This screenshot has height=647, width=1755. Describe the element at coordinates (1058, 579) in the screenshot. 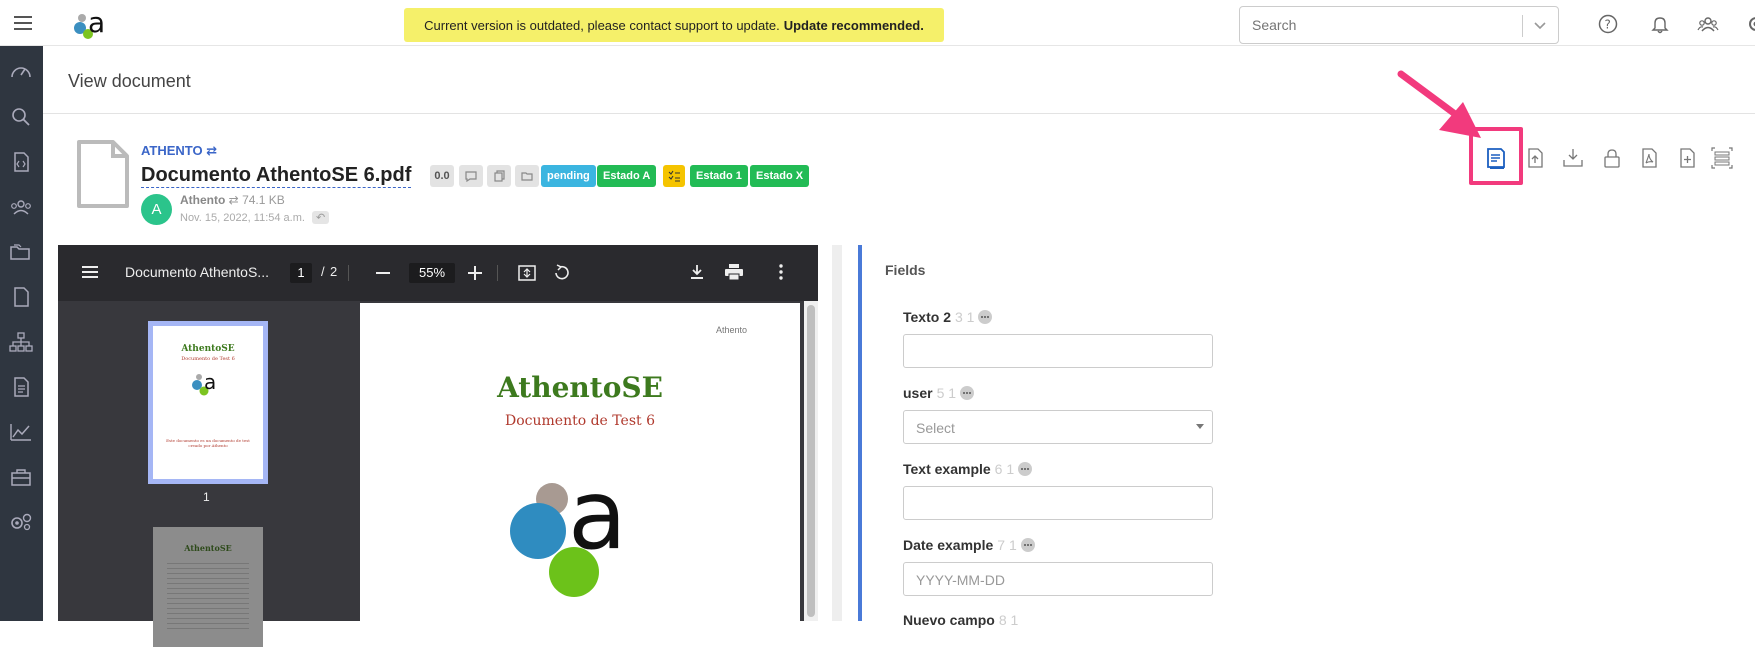

I see `date-example-input: YYYY-MM-DD` at that location.